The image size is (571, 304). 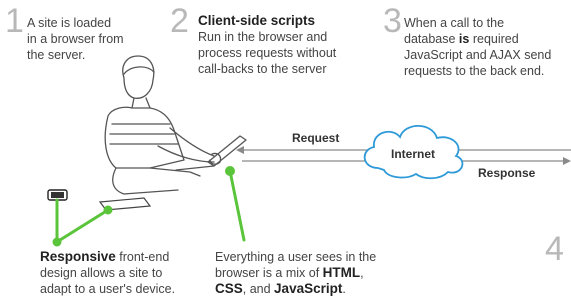 I want to click on web-mix-line: CSS, and JavaScript., so click(x=295, y=289).